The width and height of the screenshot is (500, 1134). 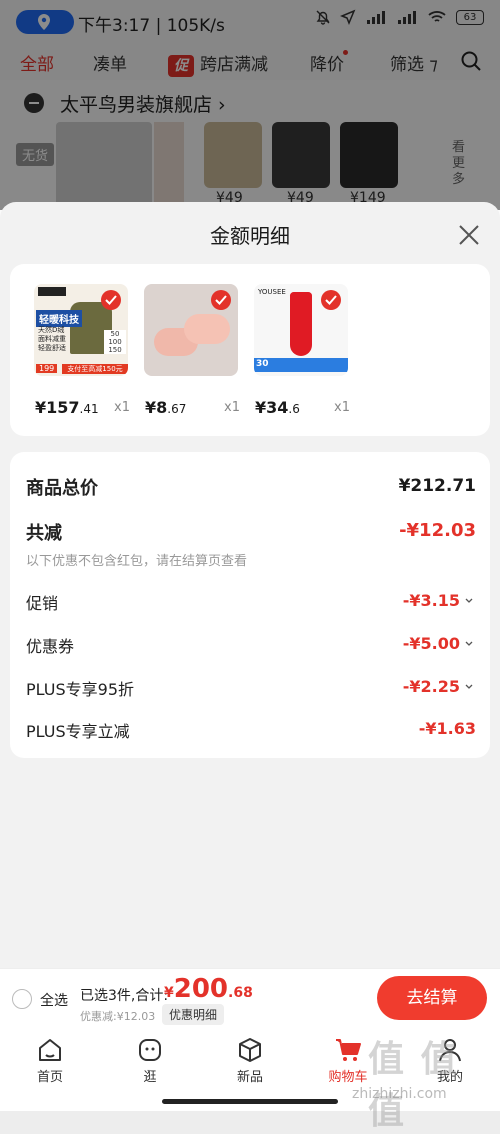 I want to click on product-price: ¥157.41, so click(x=67, y=407).